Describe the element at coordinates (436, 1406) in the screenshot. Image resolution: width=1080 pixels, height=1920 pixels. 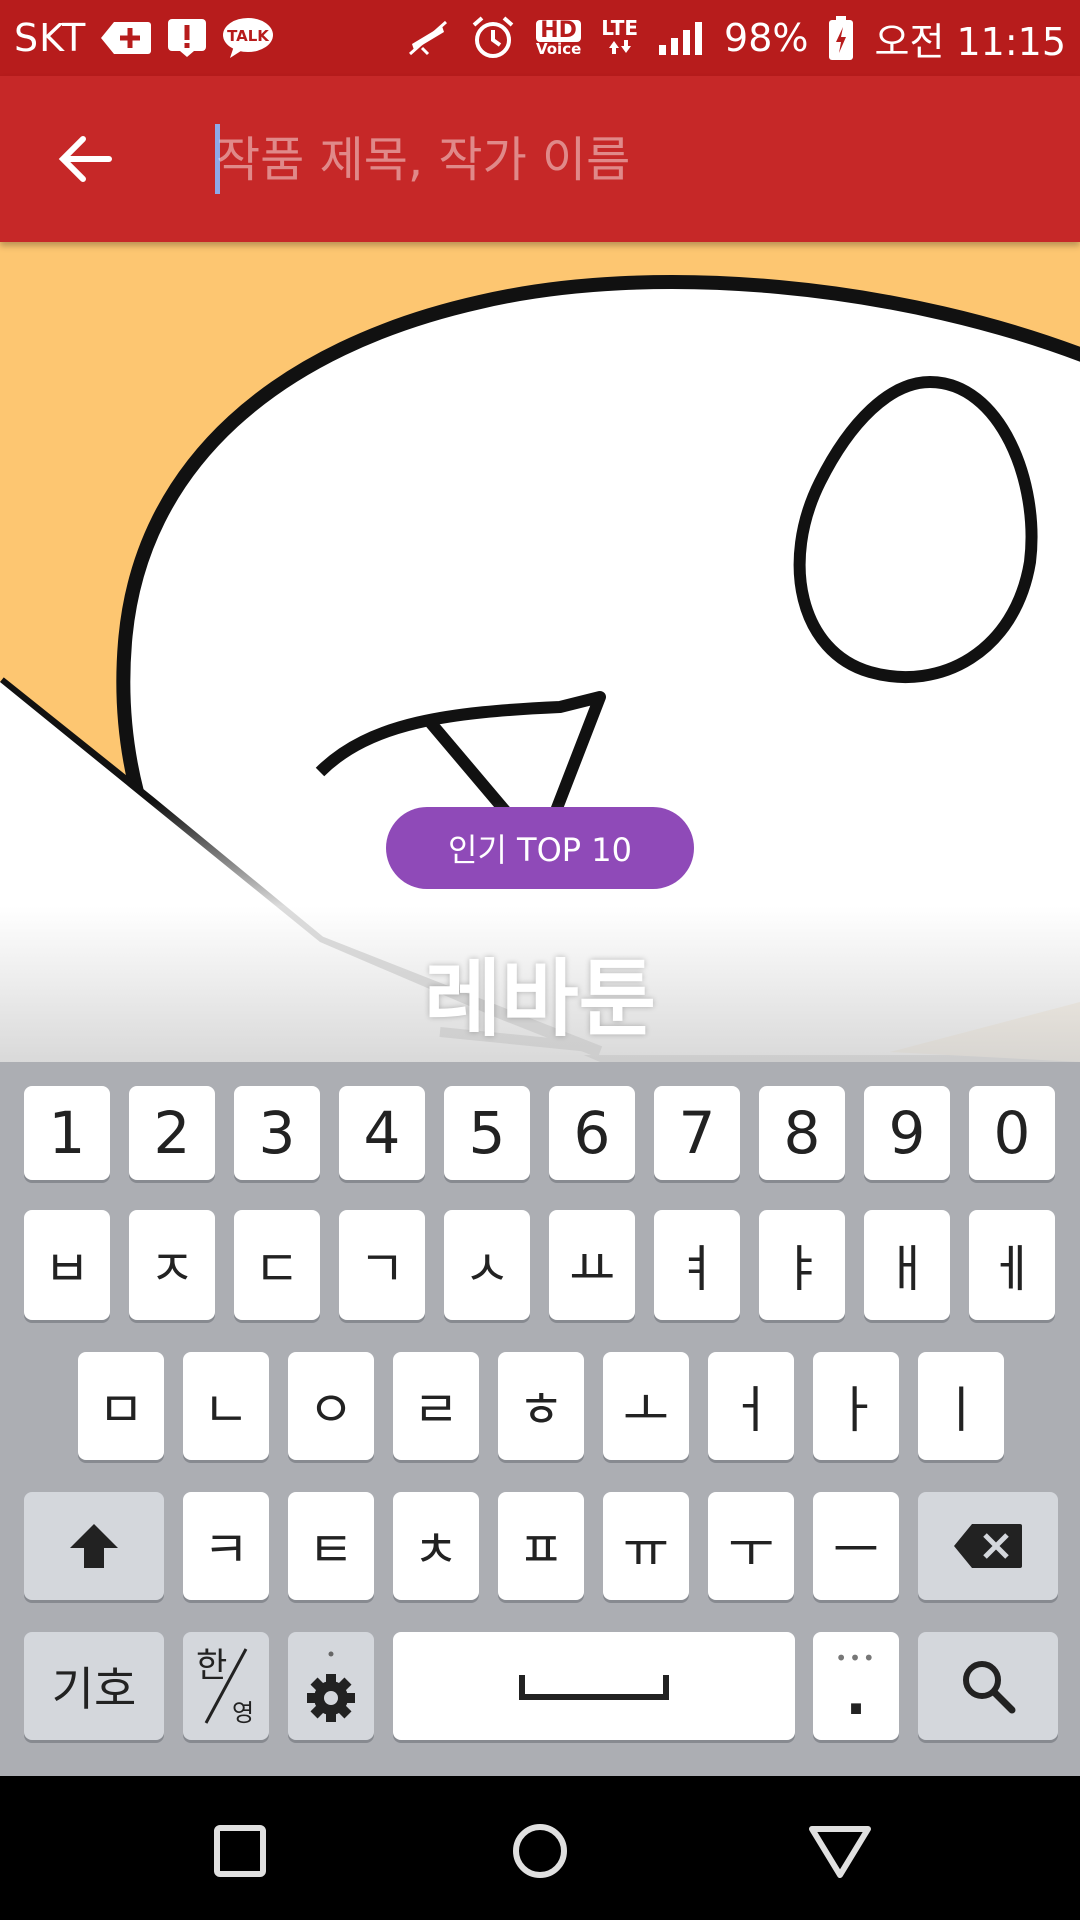
I see `key-rieul: ㄹ` at that location.